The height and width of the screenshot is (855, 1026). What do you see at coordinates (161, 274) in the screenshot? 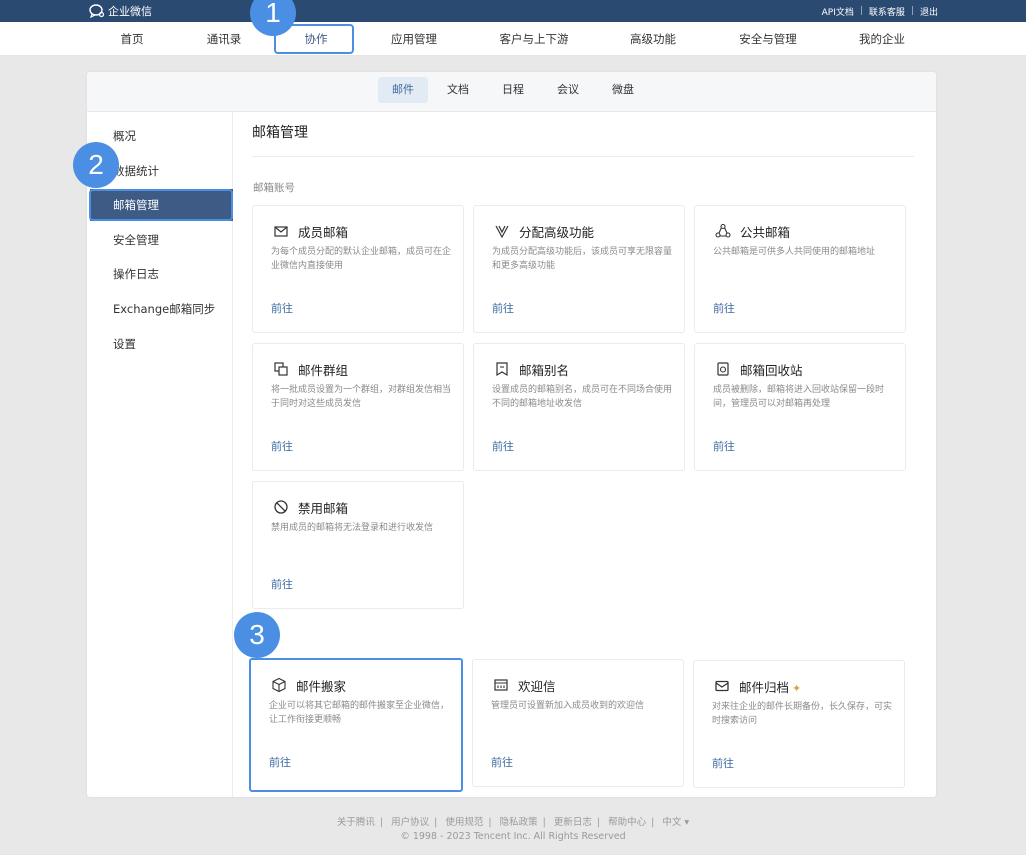
I see `sidebar-item-operation-log: 操作日志` at bounding box center [161, 274].